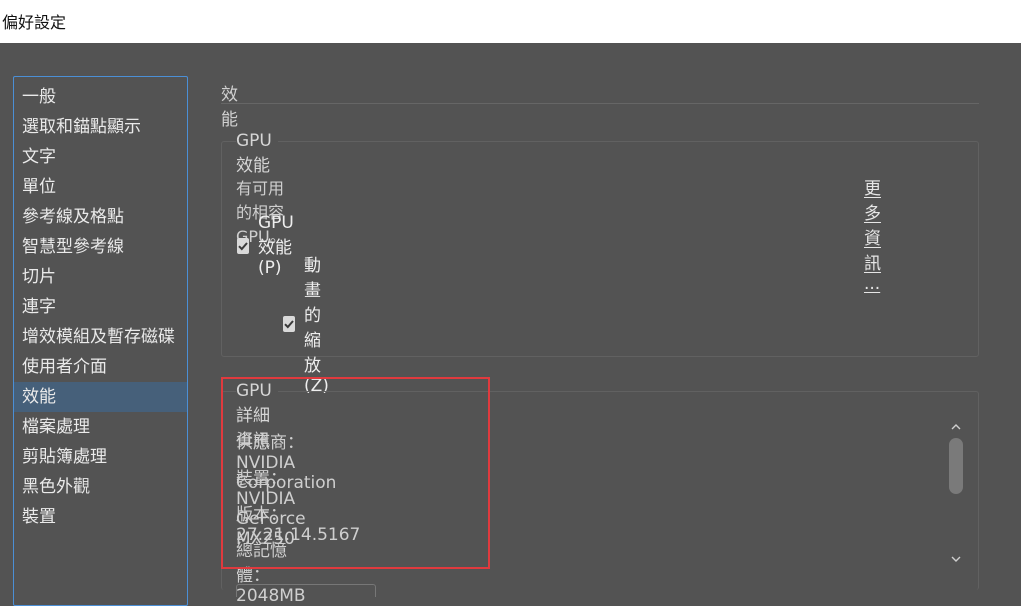 This screenshot has width=1021, height=606. I want to click on details-scrollbar, so click(956, 494).